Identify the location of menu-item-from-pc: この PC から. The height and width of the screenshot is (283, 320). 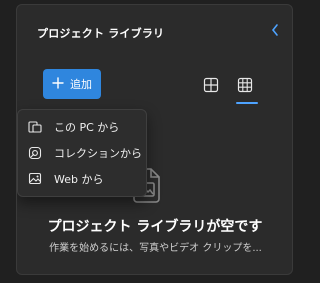
(82, 127).